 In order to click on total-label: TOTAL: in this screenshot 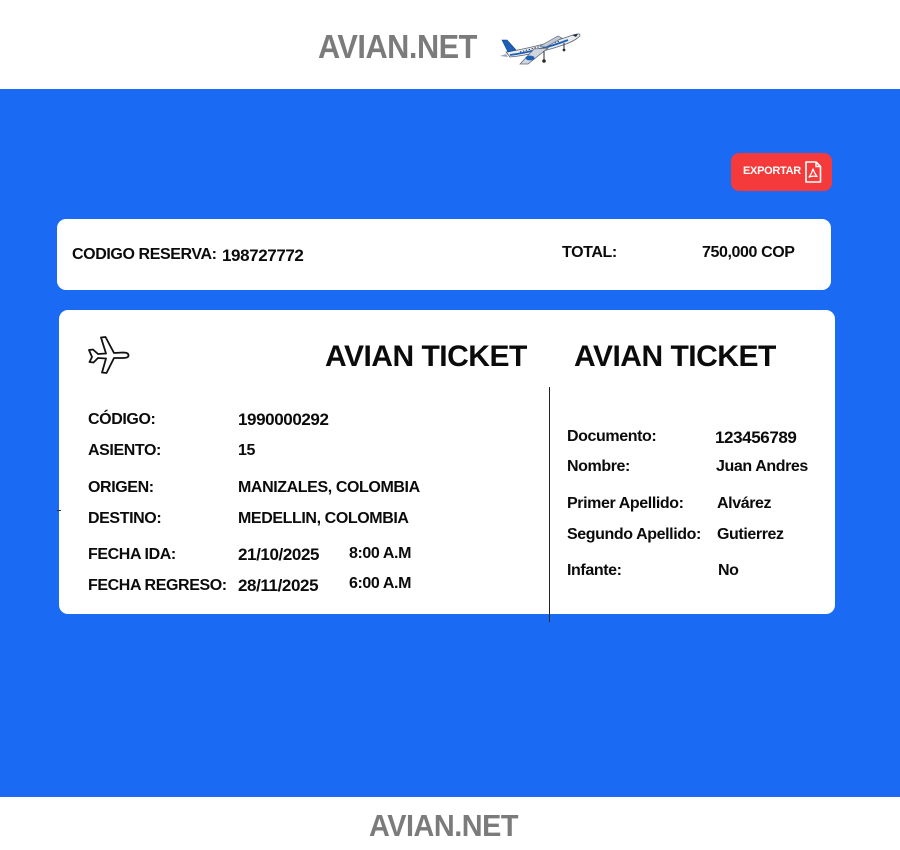, I will do `click(589, 252)`.